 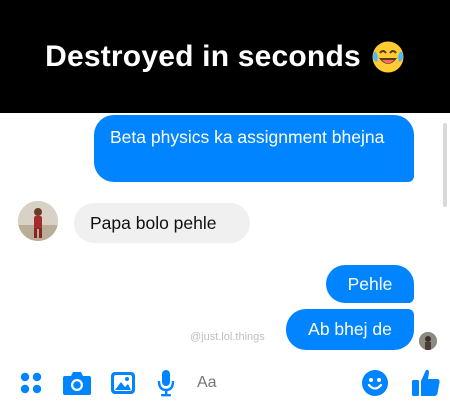 I want to click on emoji-icon, so click(x=375, y=383).